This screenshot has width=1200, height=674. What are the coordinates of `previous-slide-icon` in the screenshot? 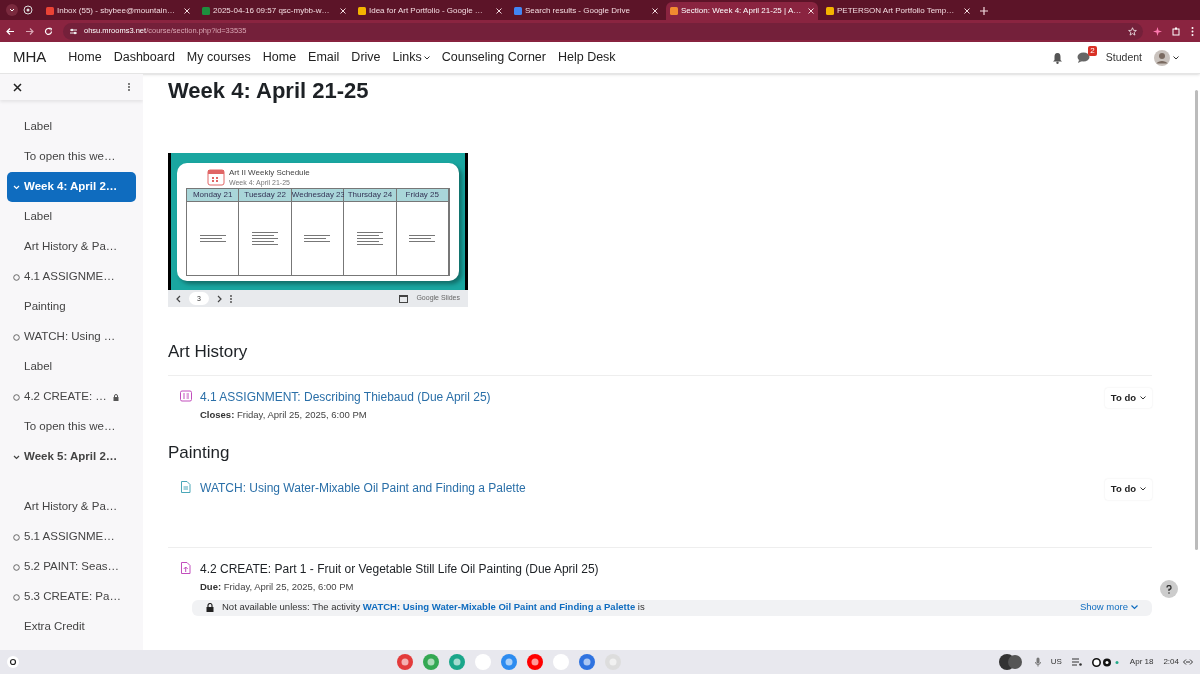 It's located at (178, 298).